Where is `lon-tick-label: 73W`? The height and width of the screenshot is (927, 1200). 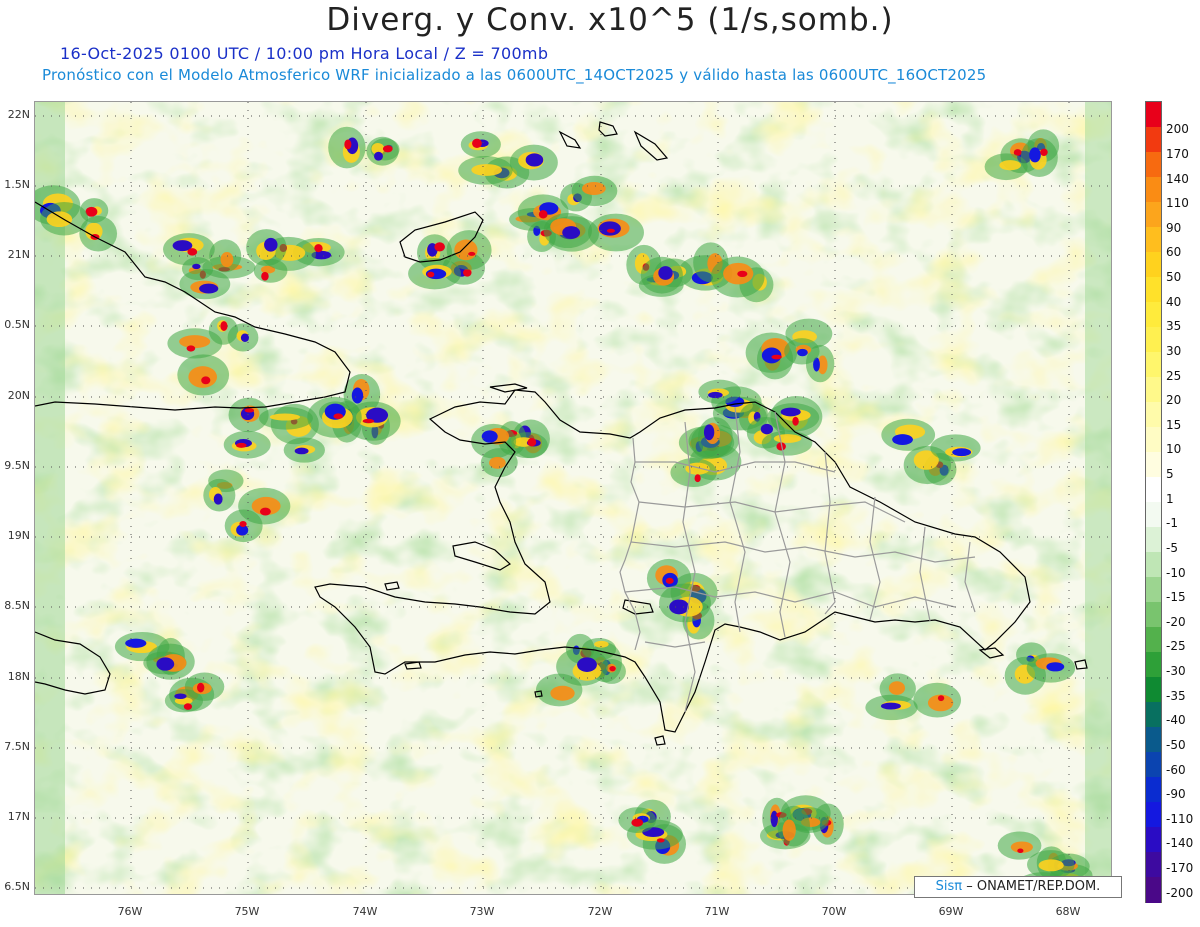
lon-tick-label: 73W is located at coordinates (482, 911).